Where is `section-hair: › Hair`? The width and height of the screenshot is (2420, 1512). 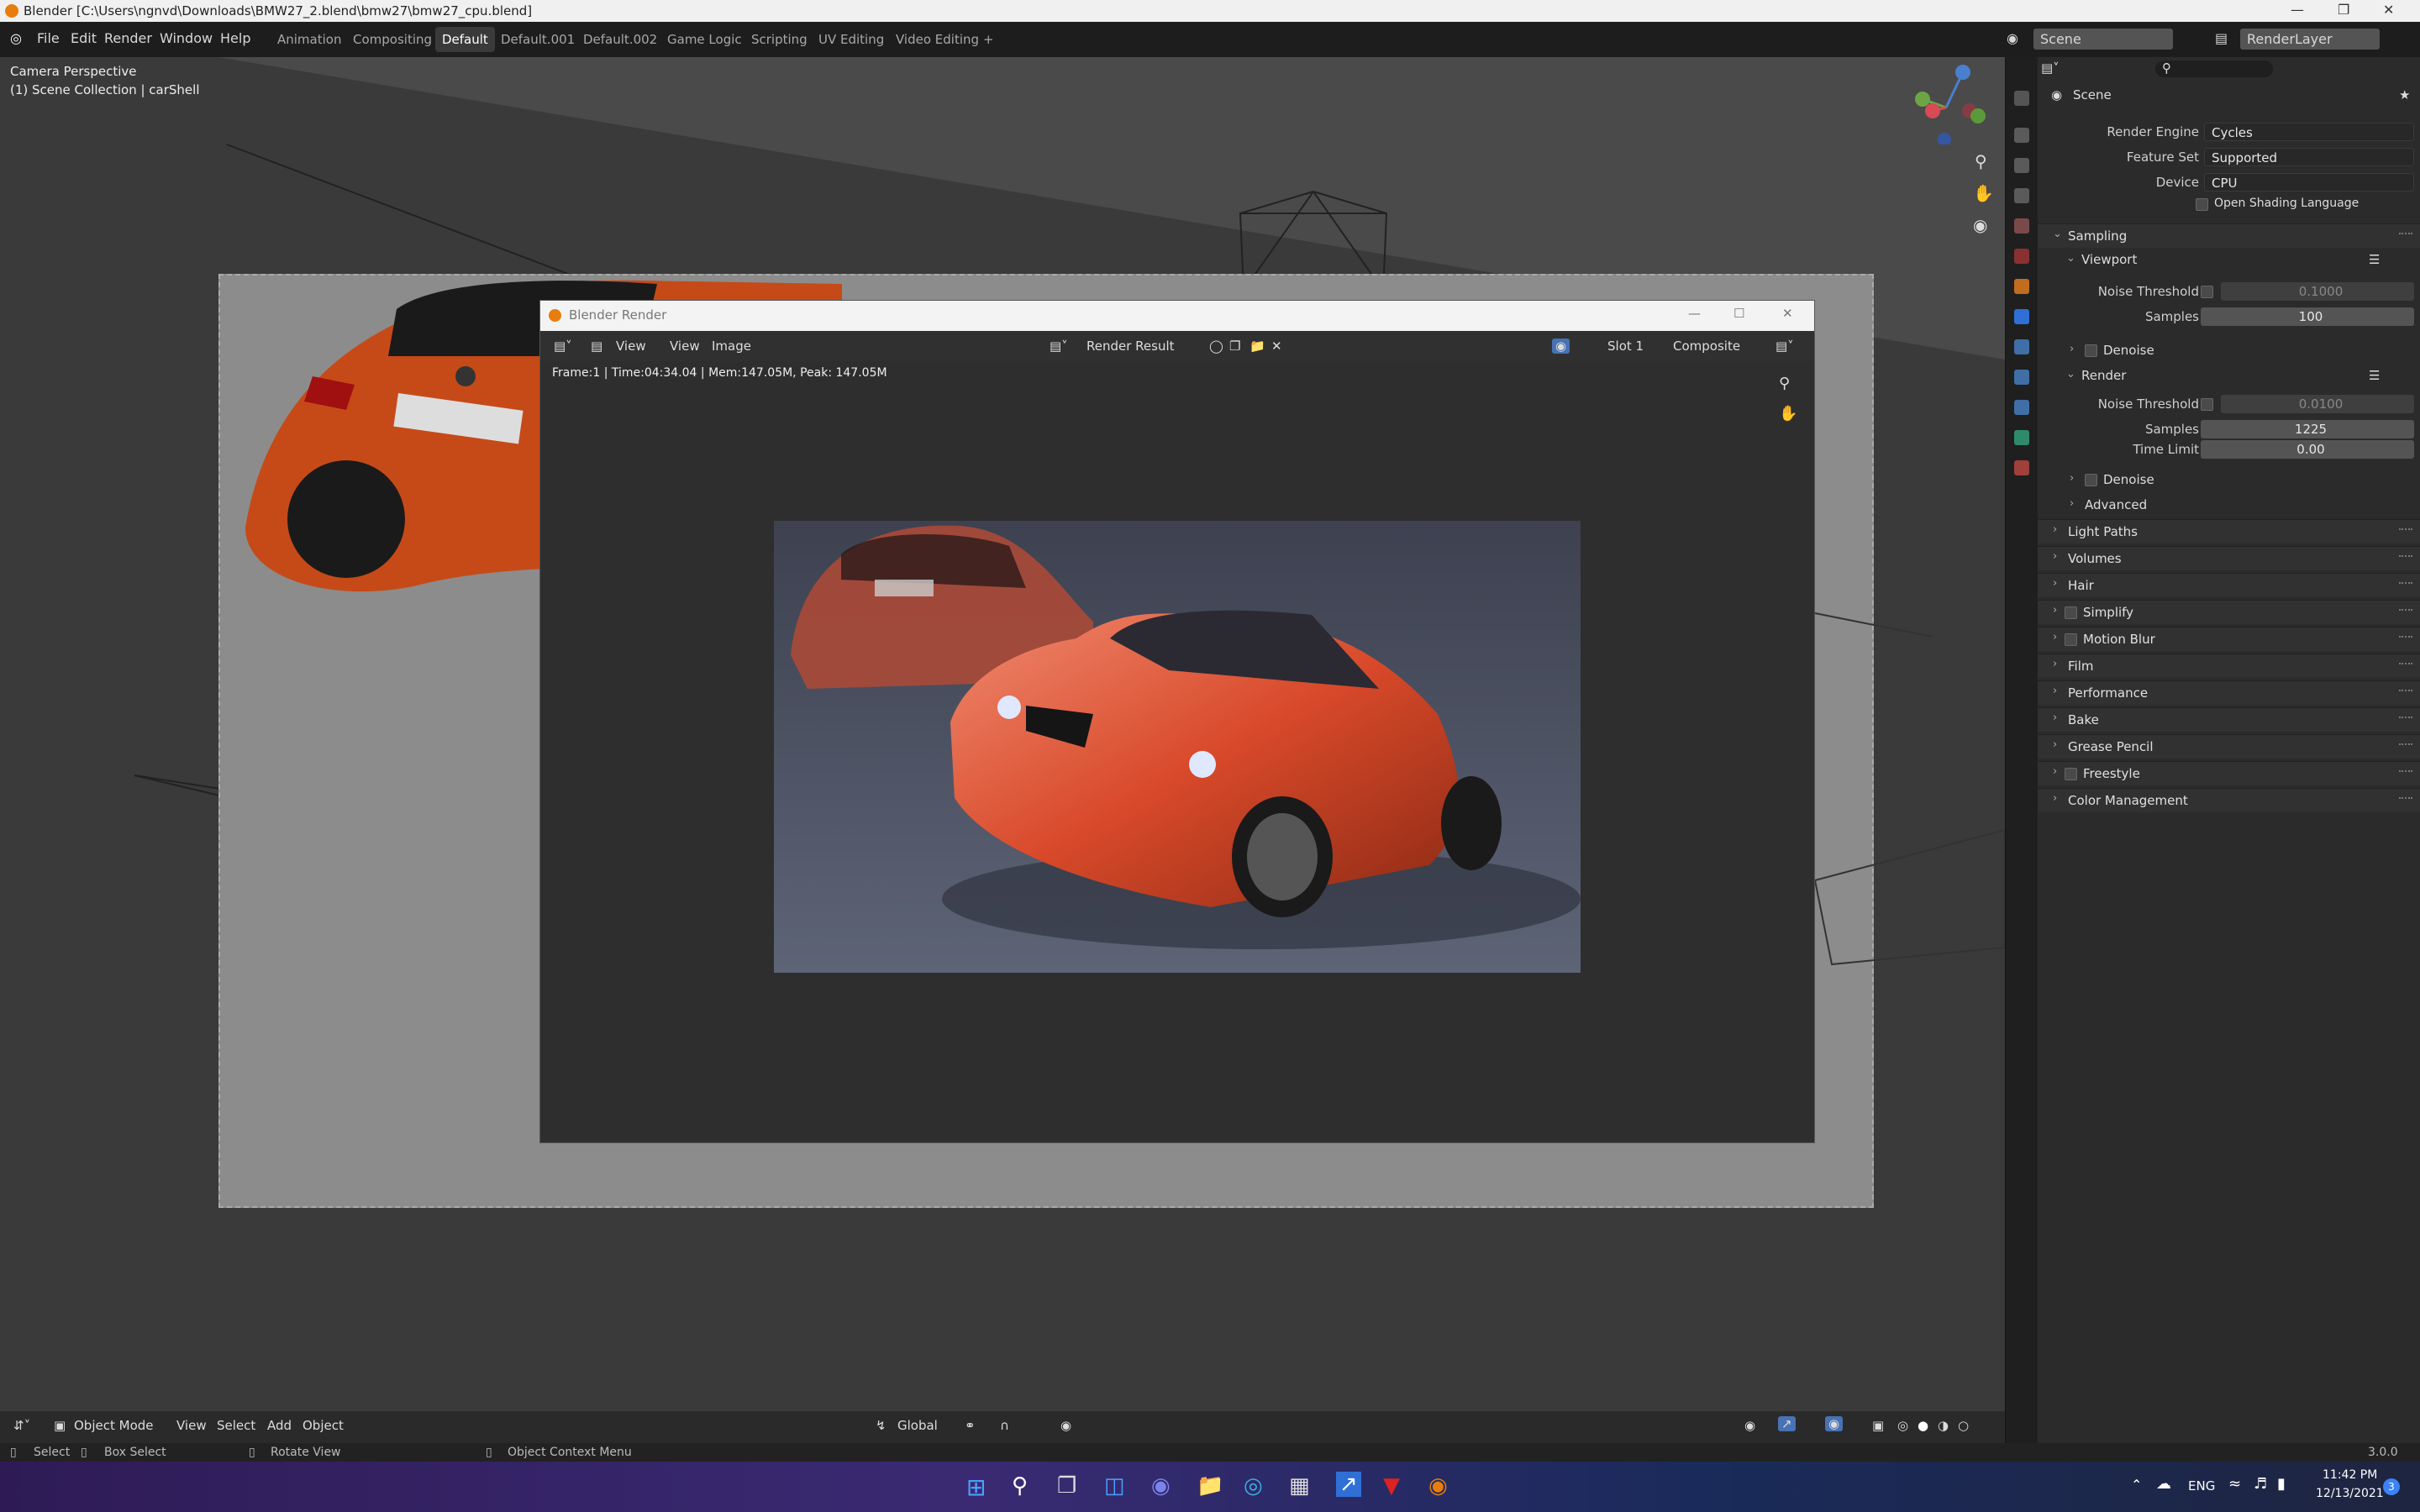
section-hair: › Hair is located at coordinates (2229, 585).